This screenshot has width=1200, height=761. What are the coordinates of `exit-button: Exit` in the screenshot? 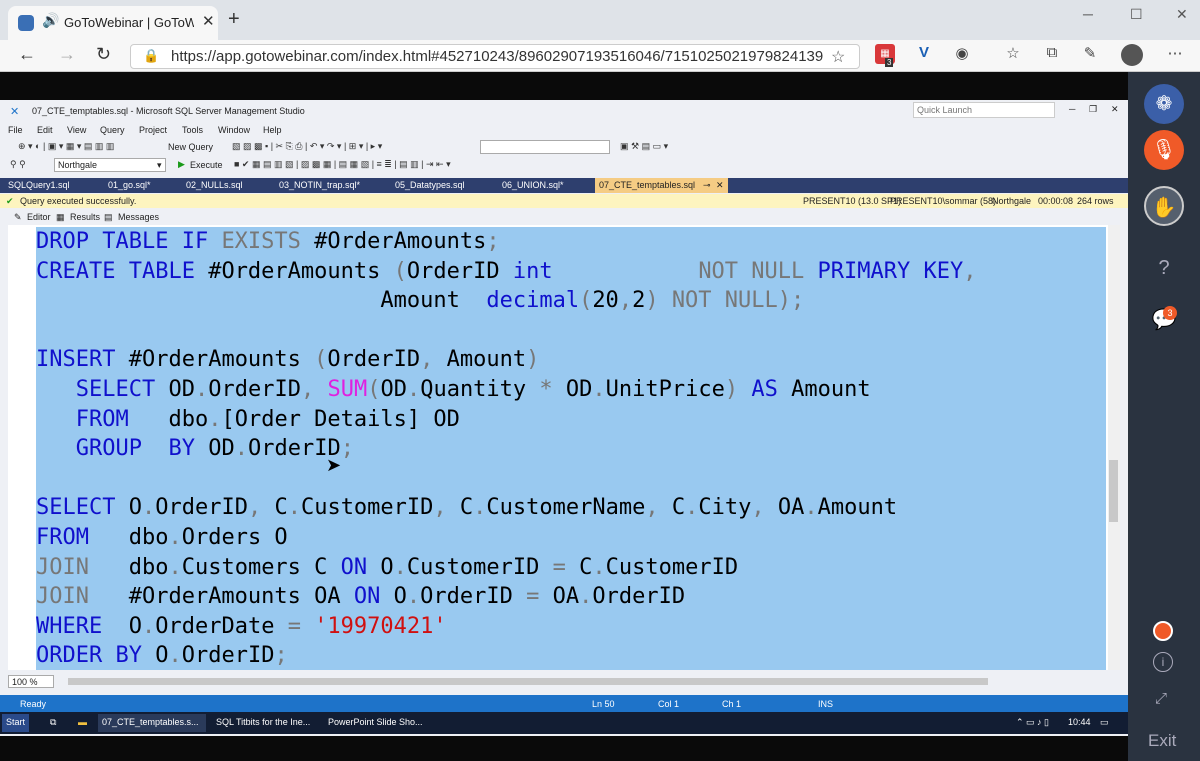 It's located at (1162, 741).